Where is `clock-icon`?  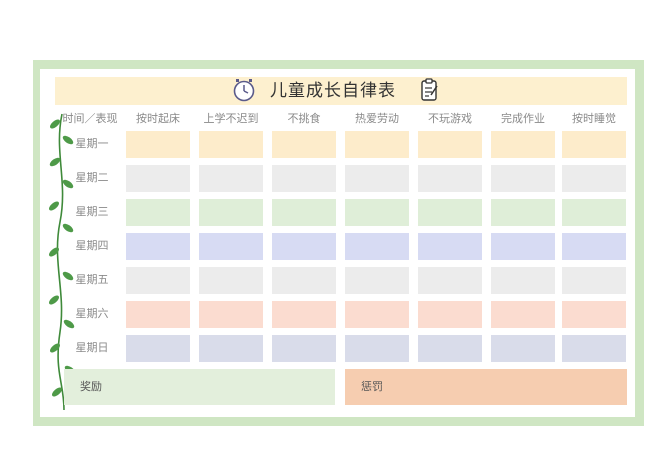 clock-icon is located at coordinates (244, 90).